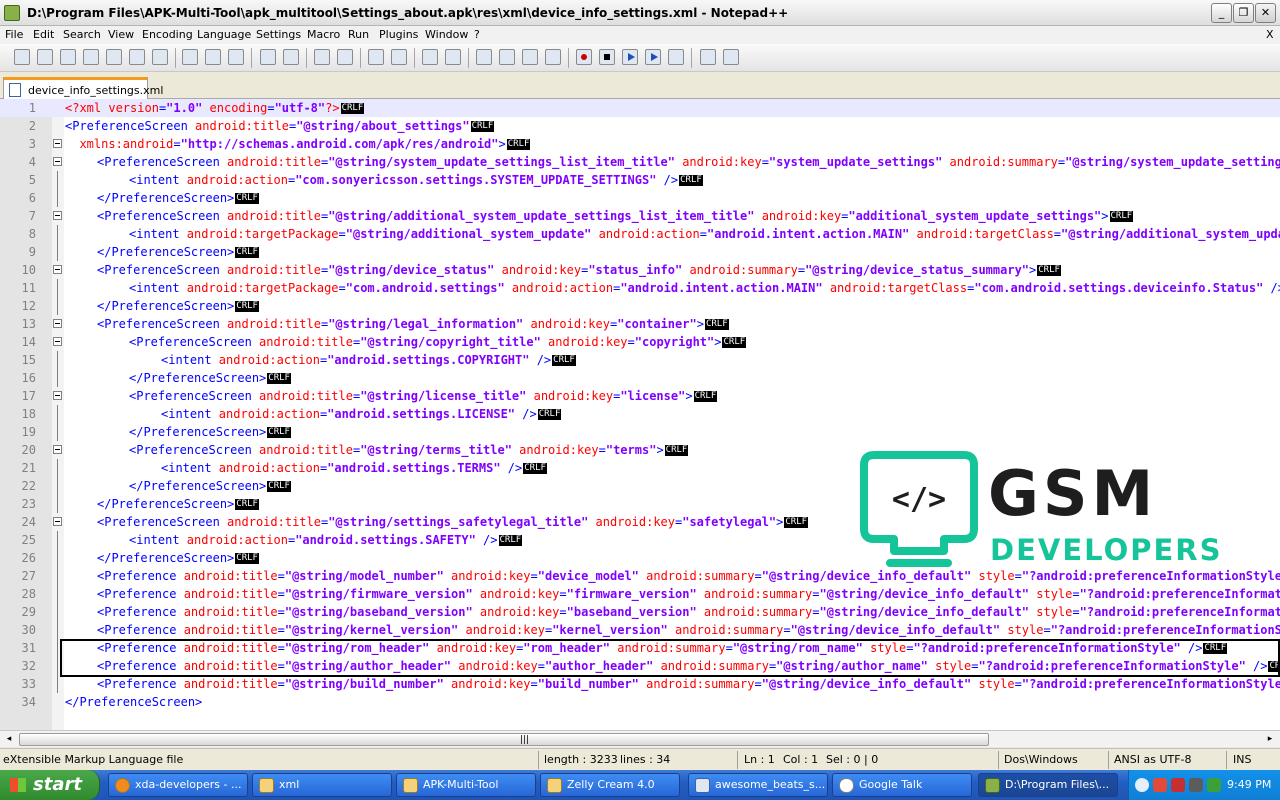 The width and height of the screenshot is (1280, 800). What do you see at coordinates (121, 34) in the screenshot?
I see `menu-view: View` at bounding box center [121, 34].